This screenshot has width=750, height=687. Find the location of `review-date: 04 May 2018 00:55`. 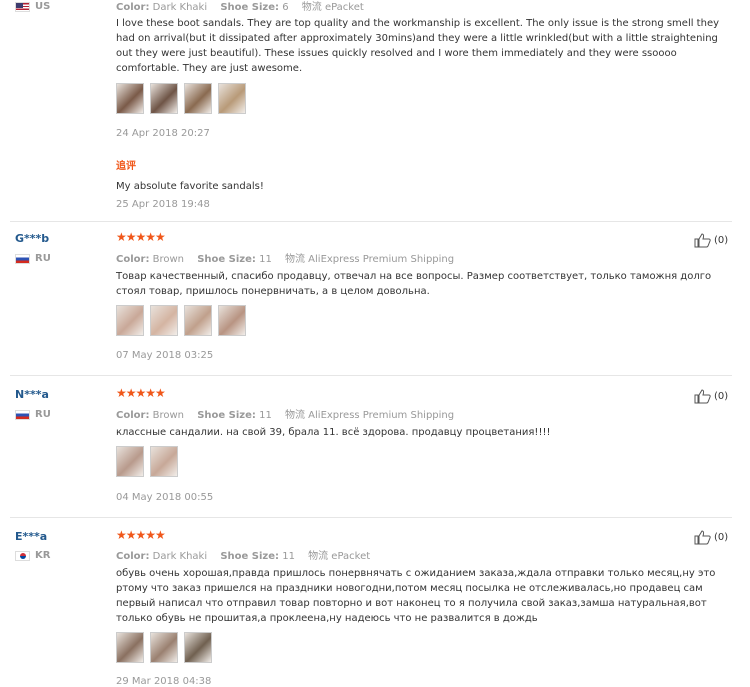

review-date: 04 May 2018 00:55 is located at coordinates (165, 497).